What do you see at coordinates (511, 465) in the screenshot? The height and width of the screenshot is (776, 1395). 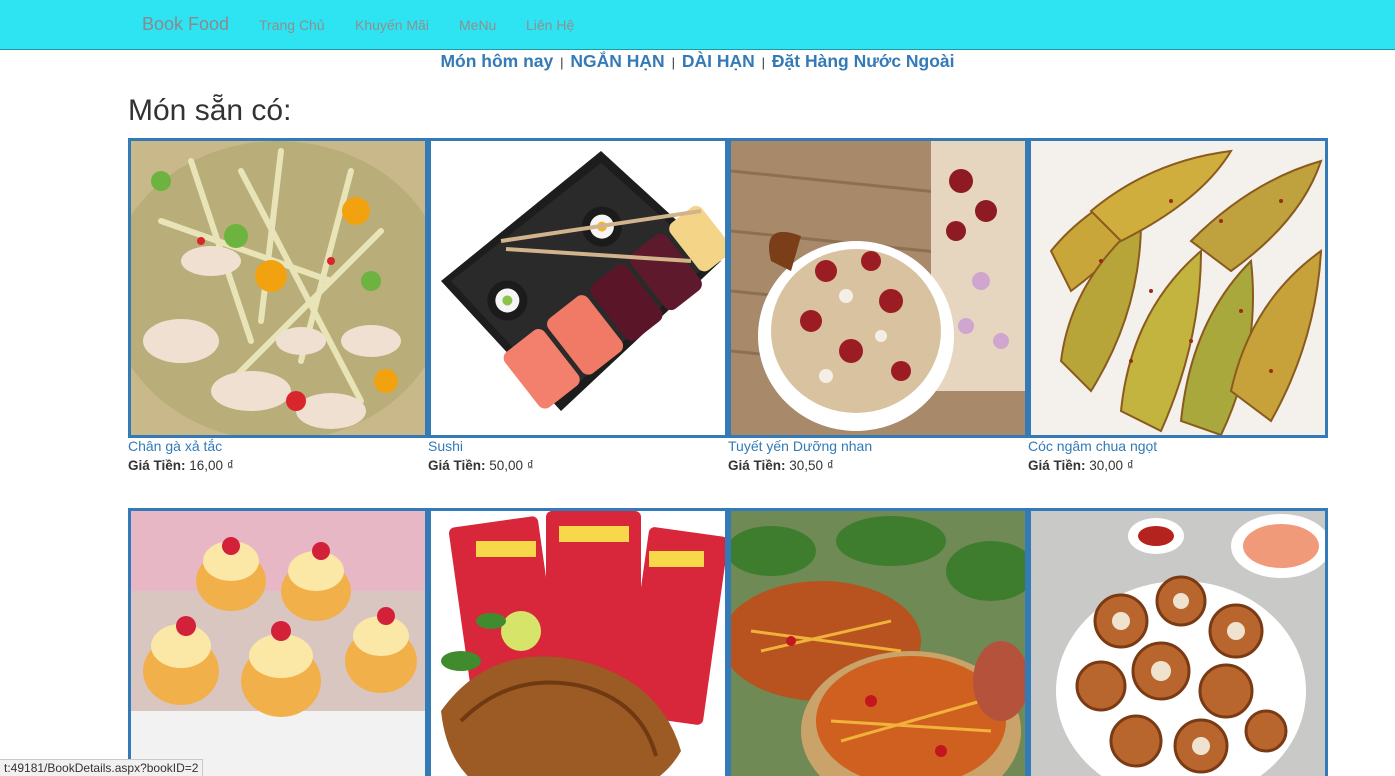 I see `price-value: 50,00 ₫` at bounding box center [511, 465].